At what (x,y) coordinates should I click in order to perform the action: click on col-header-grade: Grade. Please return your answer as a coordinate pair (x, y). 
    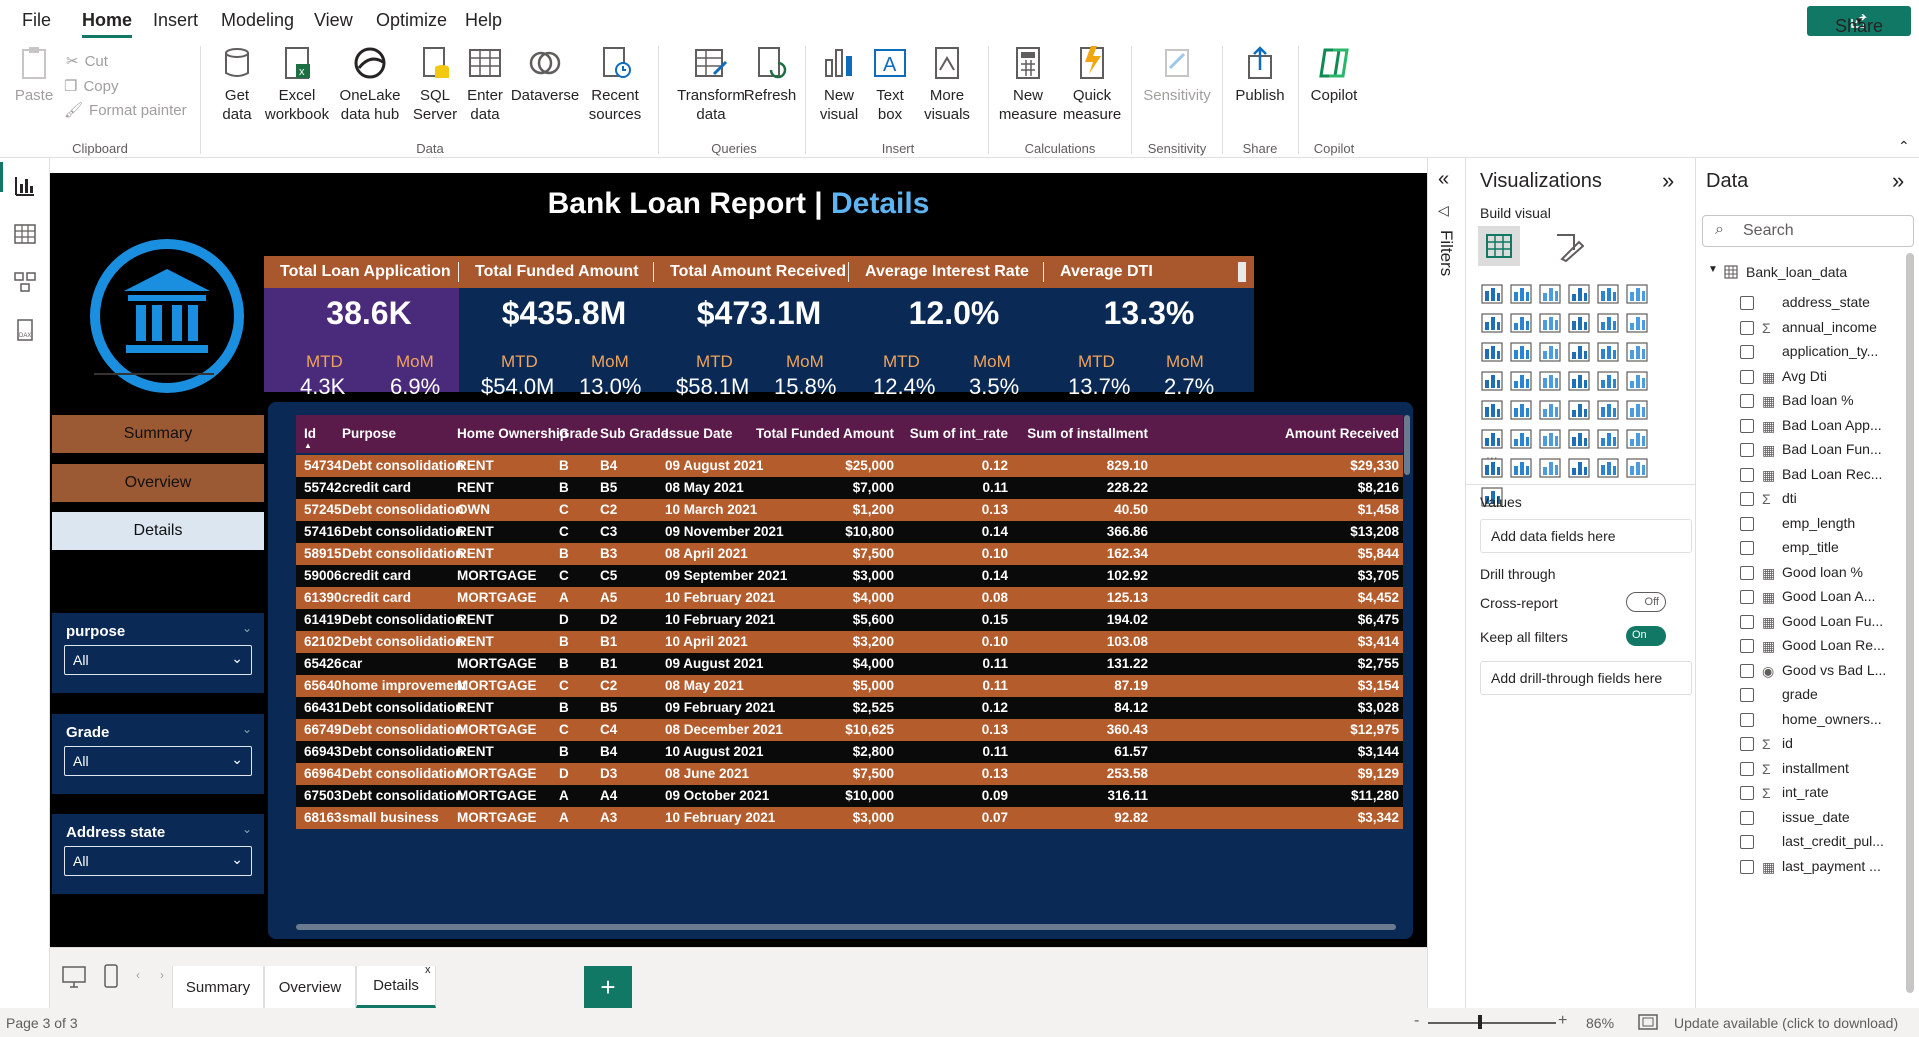
    Looking at the image, I should click on (578, 433).